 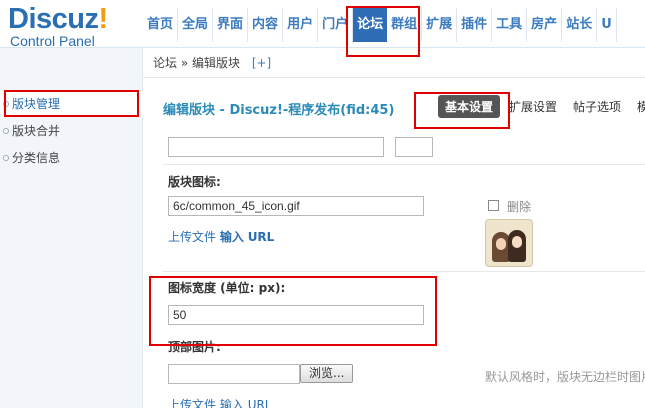 I want to click on discuz-logo: Discuz! Control Panel, so click(x=73, y=26).